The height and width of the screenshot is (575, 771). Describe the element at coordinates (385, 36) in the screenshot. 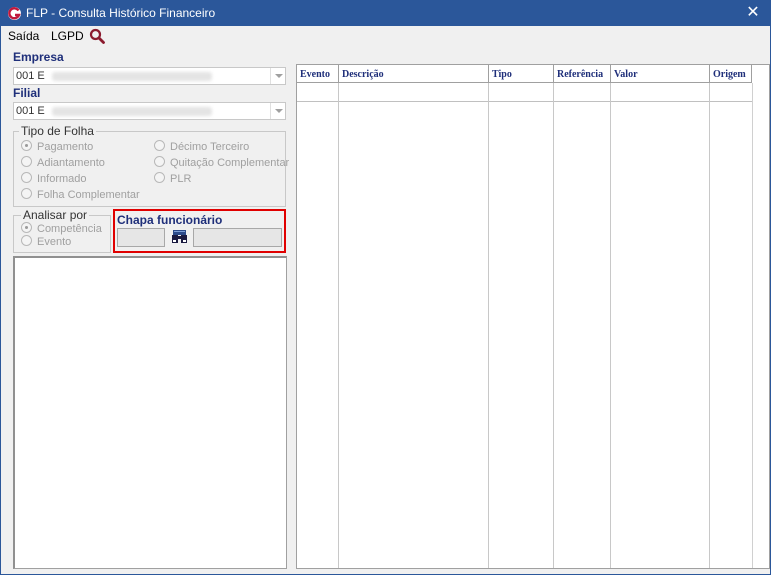

I see `menu-bar: Saída LGPD` at that location.